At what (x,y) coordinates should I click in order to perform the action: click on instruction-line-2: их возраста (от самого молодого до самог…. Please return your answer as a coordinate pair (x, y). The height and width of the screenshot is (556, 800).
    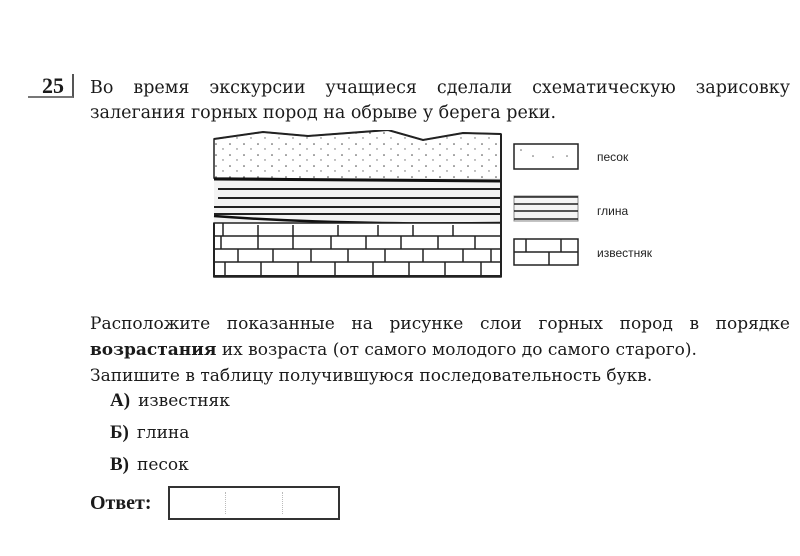
    Looking at the image, I should click on (456, 350).